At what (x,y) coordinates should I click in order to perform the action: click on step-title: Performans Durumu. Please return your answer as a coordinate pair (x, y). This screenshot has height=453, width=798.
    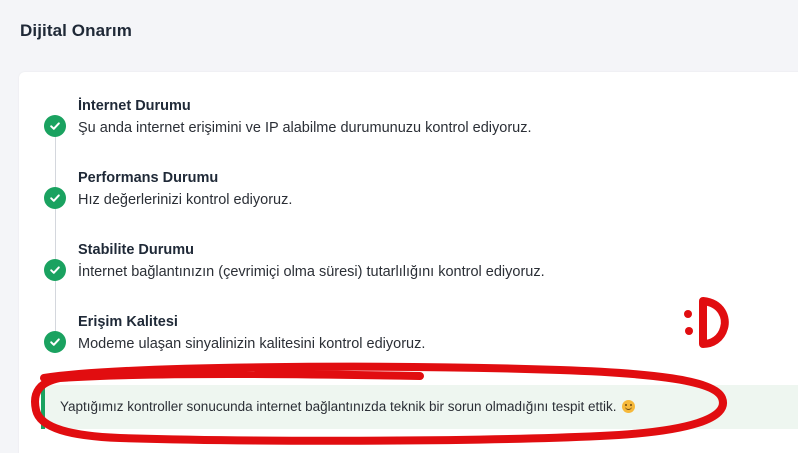
    Looking at the image, I should click on (148, 178).